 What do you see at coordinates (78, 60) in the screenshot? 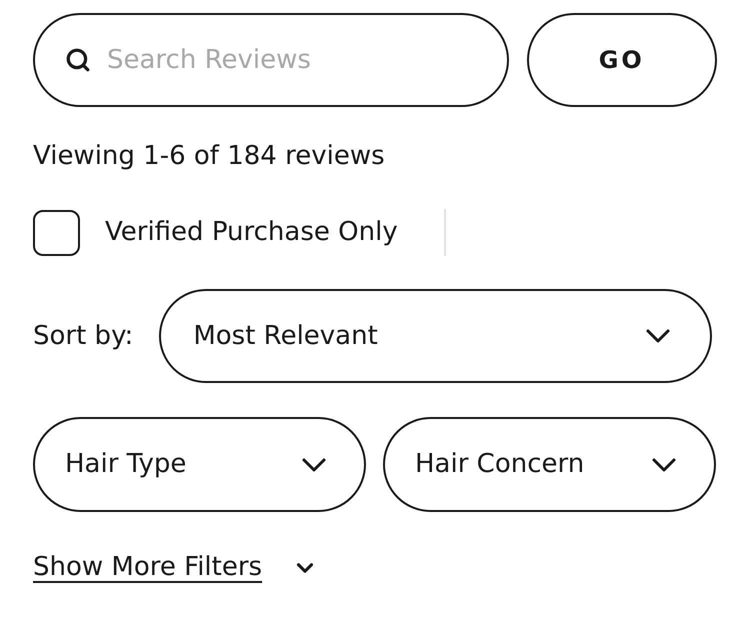
I see `search-icon` at bounding box center [78, 60].